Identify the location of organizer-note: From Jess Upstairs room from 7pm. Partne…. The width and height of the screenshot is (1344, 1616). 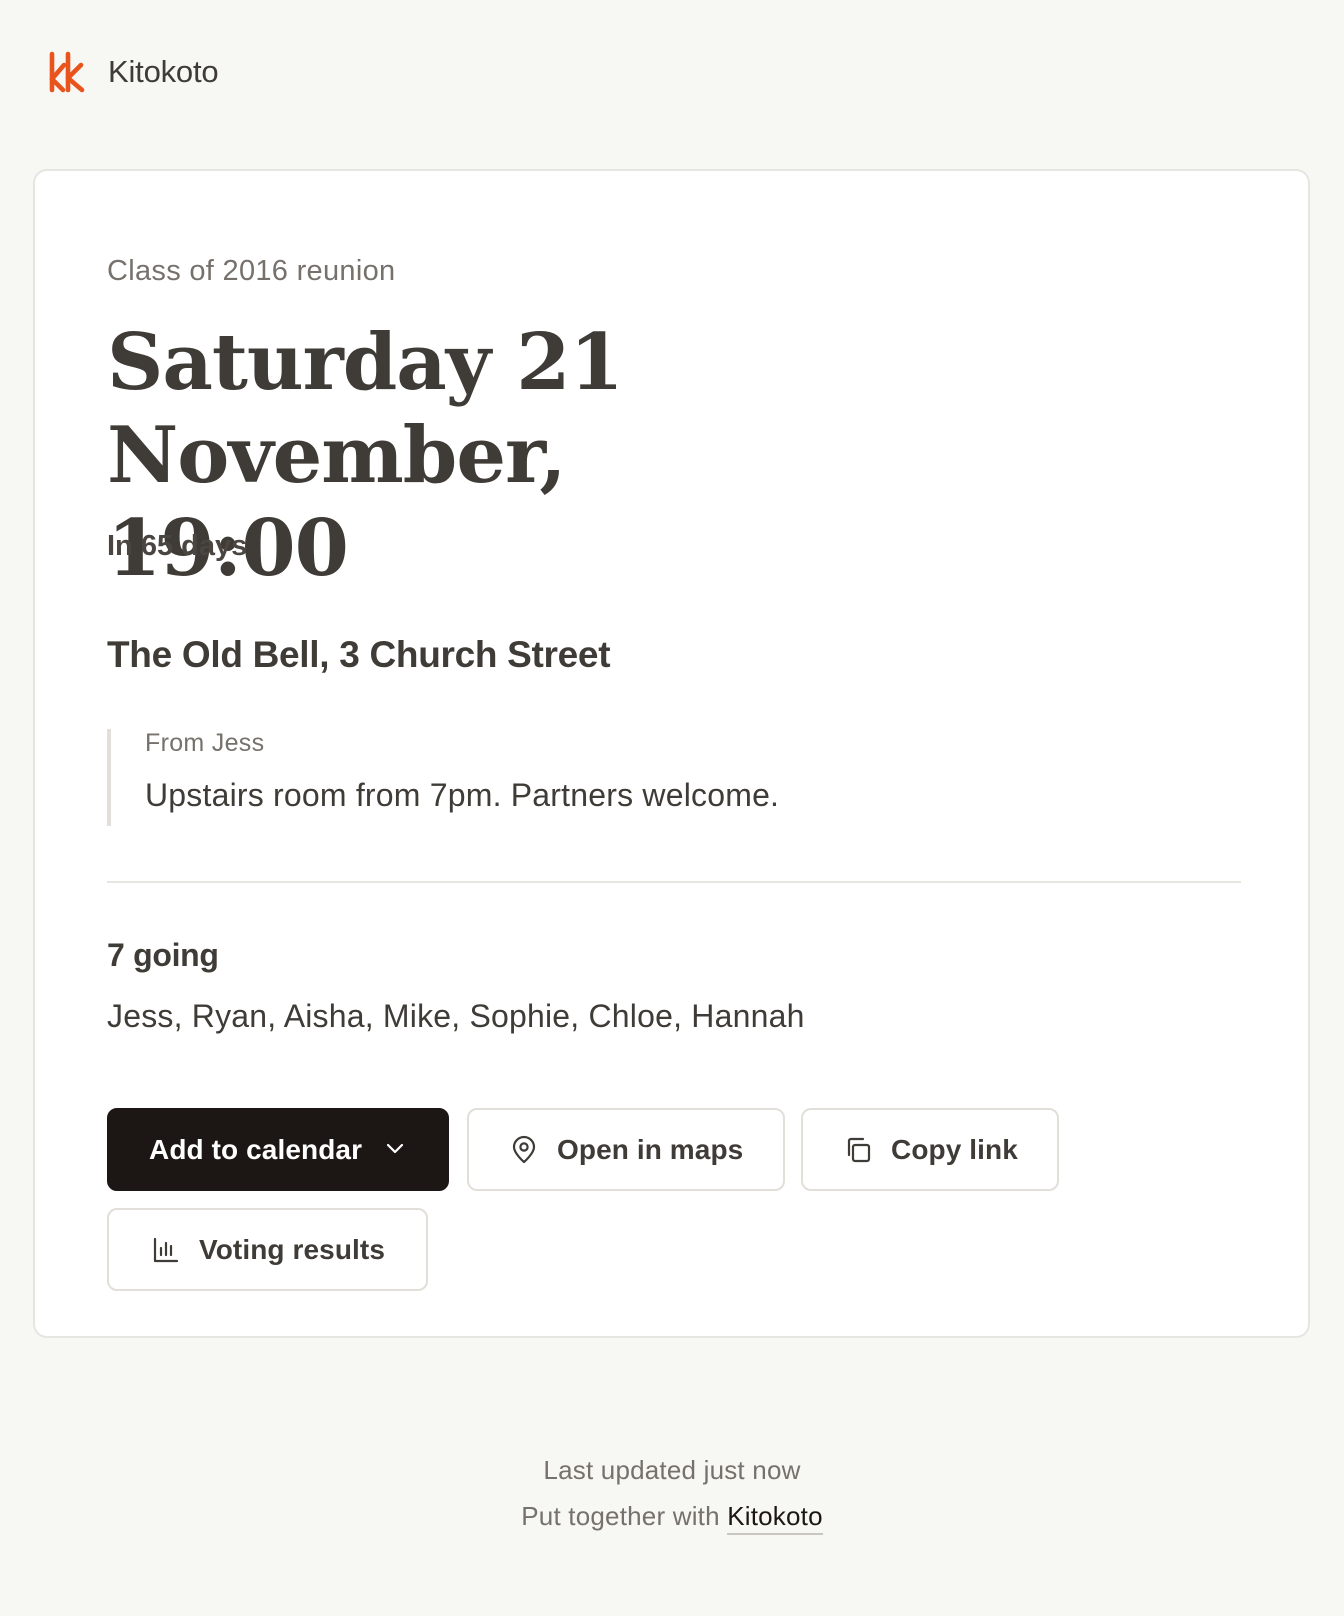
(509, 777).